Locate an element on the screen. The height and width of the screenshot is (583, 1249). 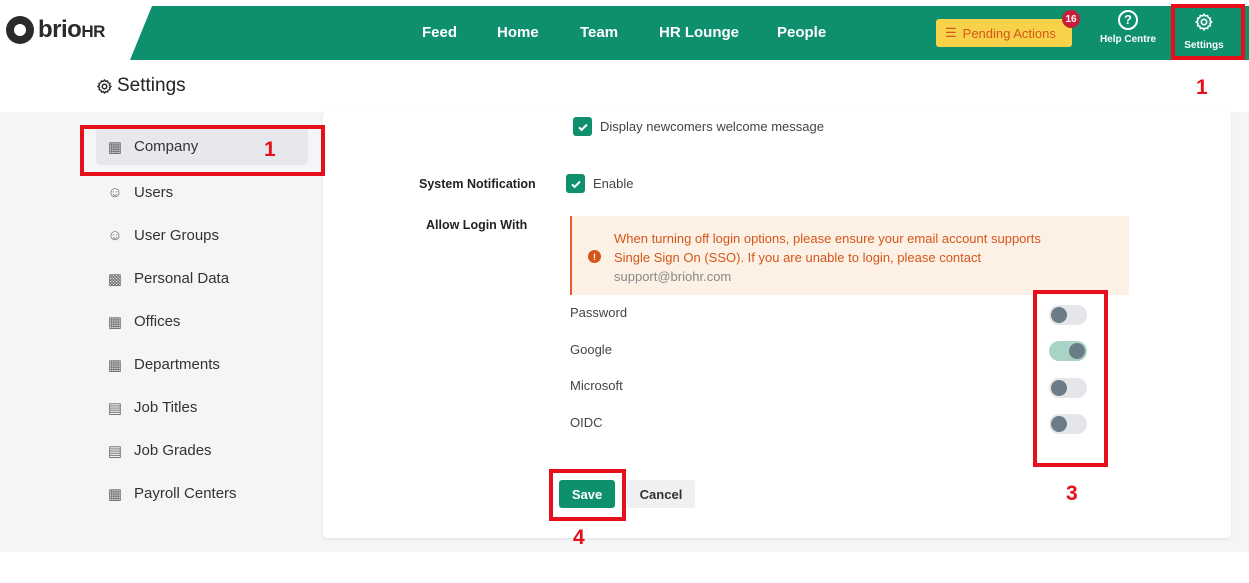
sidebar-item-label: User Groups is located at coordinates (177, 235).